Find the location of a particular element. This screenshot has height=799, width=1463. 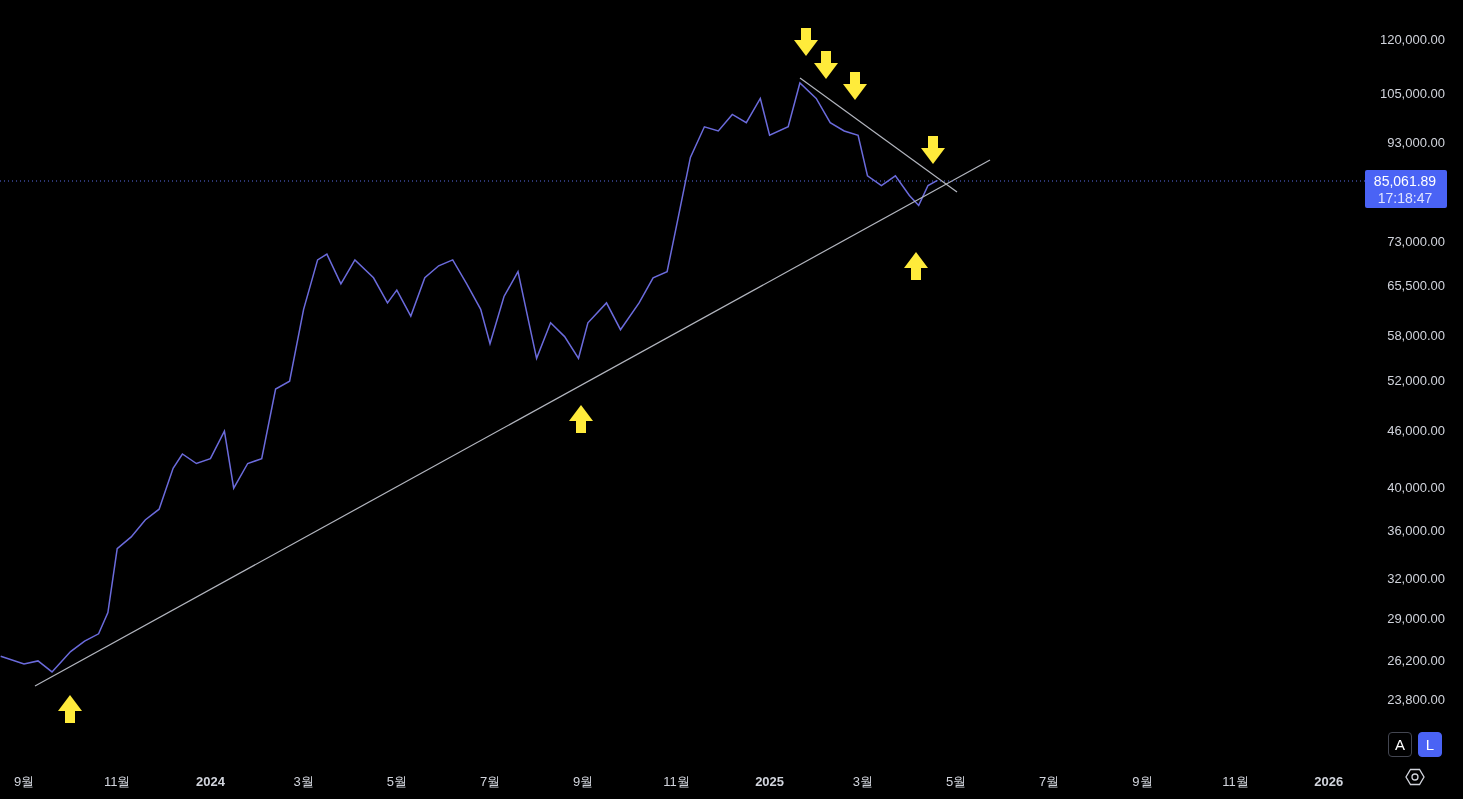

price-axis-label: 36,000.00 is located at coordinates (1416, 530).